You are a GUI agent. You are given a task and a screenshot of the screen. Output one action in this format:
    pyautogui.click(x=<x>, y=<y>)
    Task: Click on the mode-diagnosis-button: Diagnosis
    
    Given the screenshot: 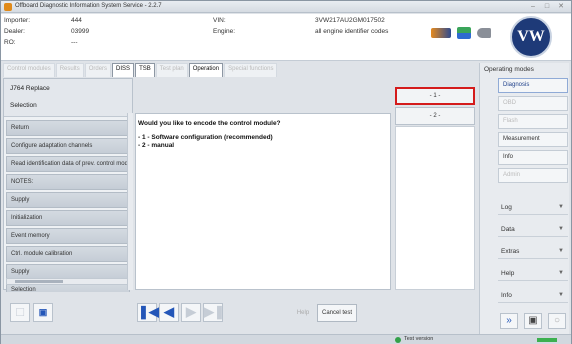 What is the action you would take?
    pyautogui.click(x=533, y=85)
    